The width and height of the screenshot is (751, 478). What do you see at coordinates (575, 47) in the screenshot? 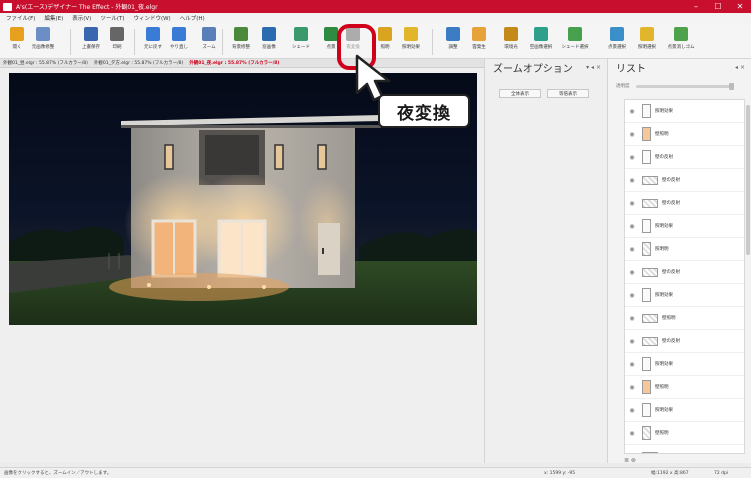
I see `toolbar-button-label: シェード選択` at bounding box center [575, 47].